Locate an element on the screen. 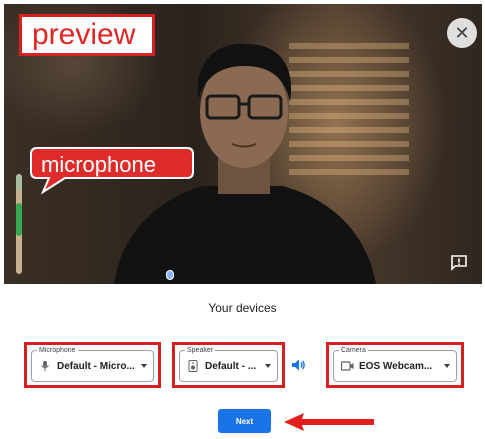  microphone-annotation-box: Default - Micro... Microphone is located at coordinates (92, 365).